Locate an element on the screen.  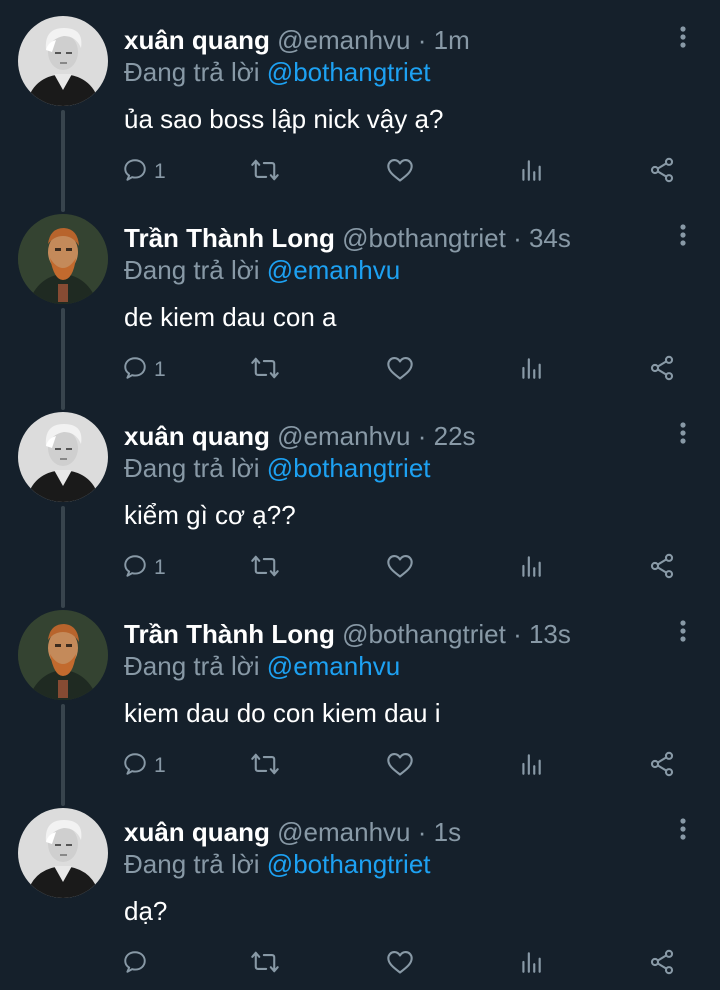
replying-to: Đang trả lời @emanhvu is located at coordinates (262, 666).